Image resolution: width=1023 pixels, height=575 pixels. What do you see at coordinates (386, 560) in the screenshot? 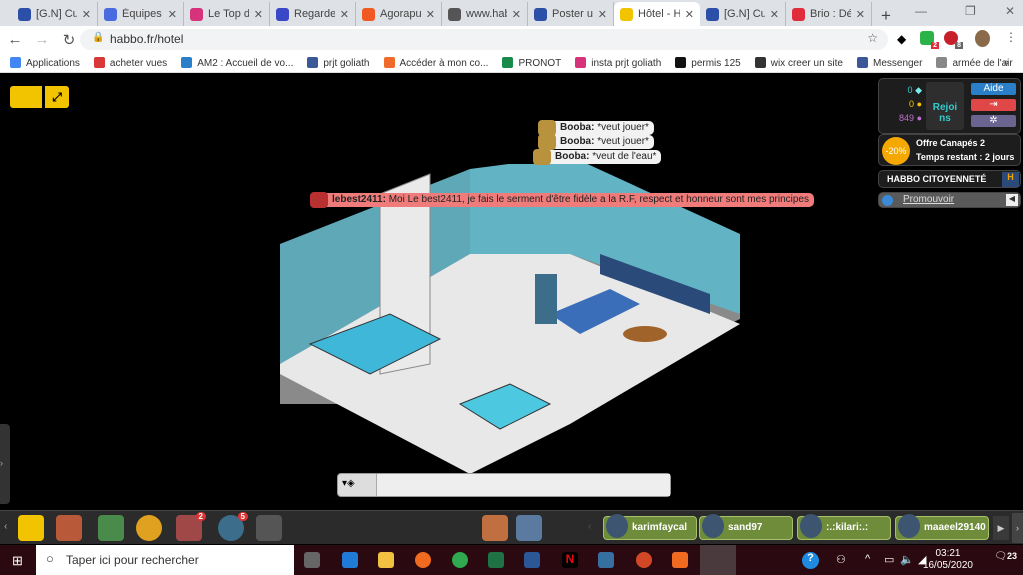
I see `file-explorer-icon` at bounding box center [386, 560].